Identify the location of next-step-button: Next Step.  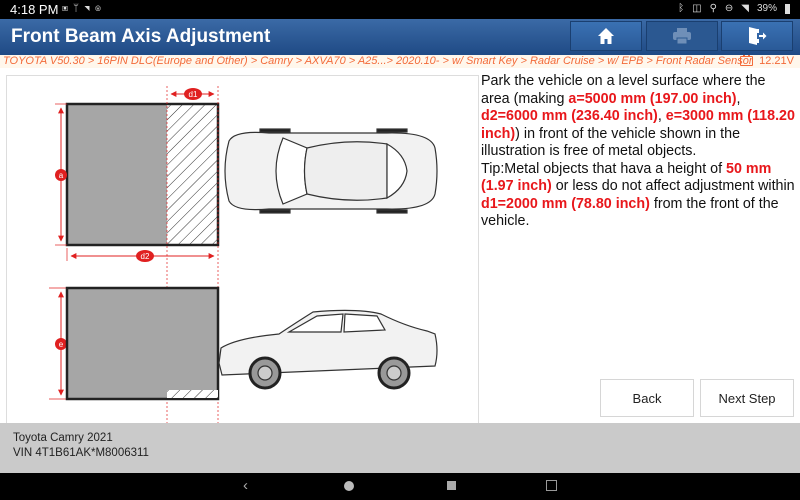
(747, 398).